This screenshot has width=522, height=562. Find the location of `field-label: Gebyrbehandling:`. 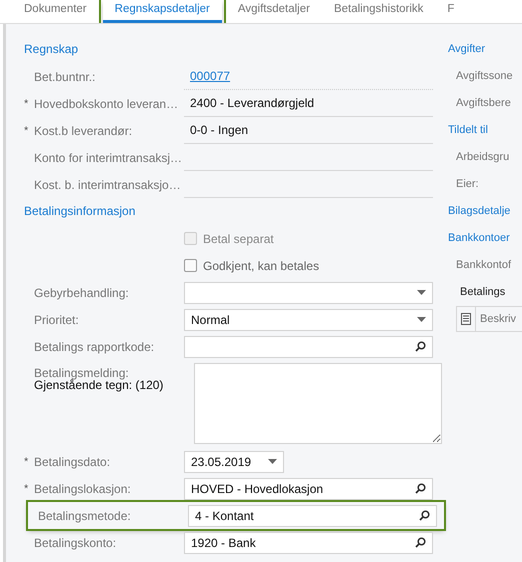

field-label: Gebyrbehandling: is located at coordinates (81, 293).